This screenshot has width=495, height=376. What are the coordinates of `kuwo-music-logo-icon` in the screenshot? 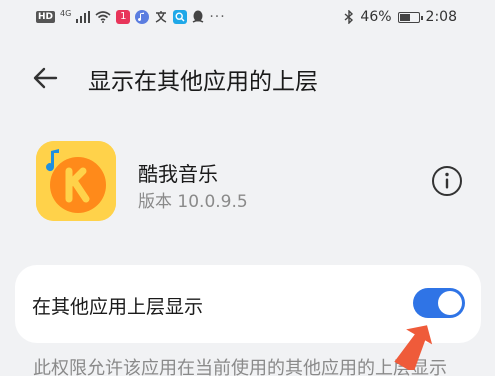 It's located at (76, 181).